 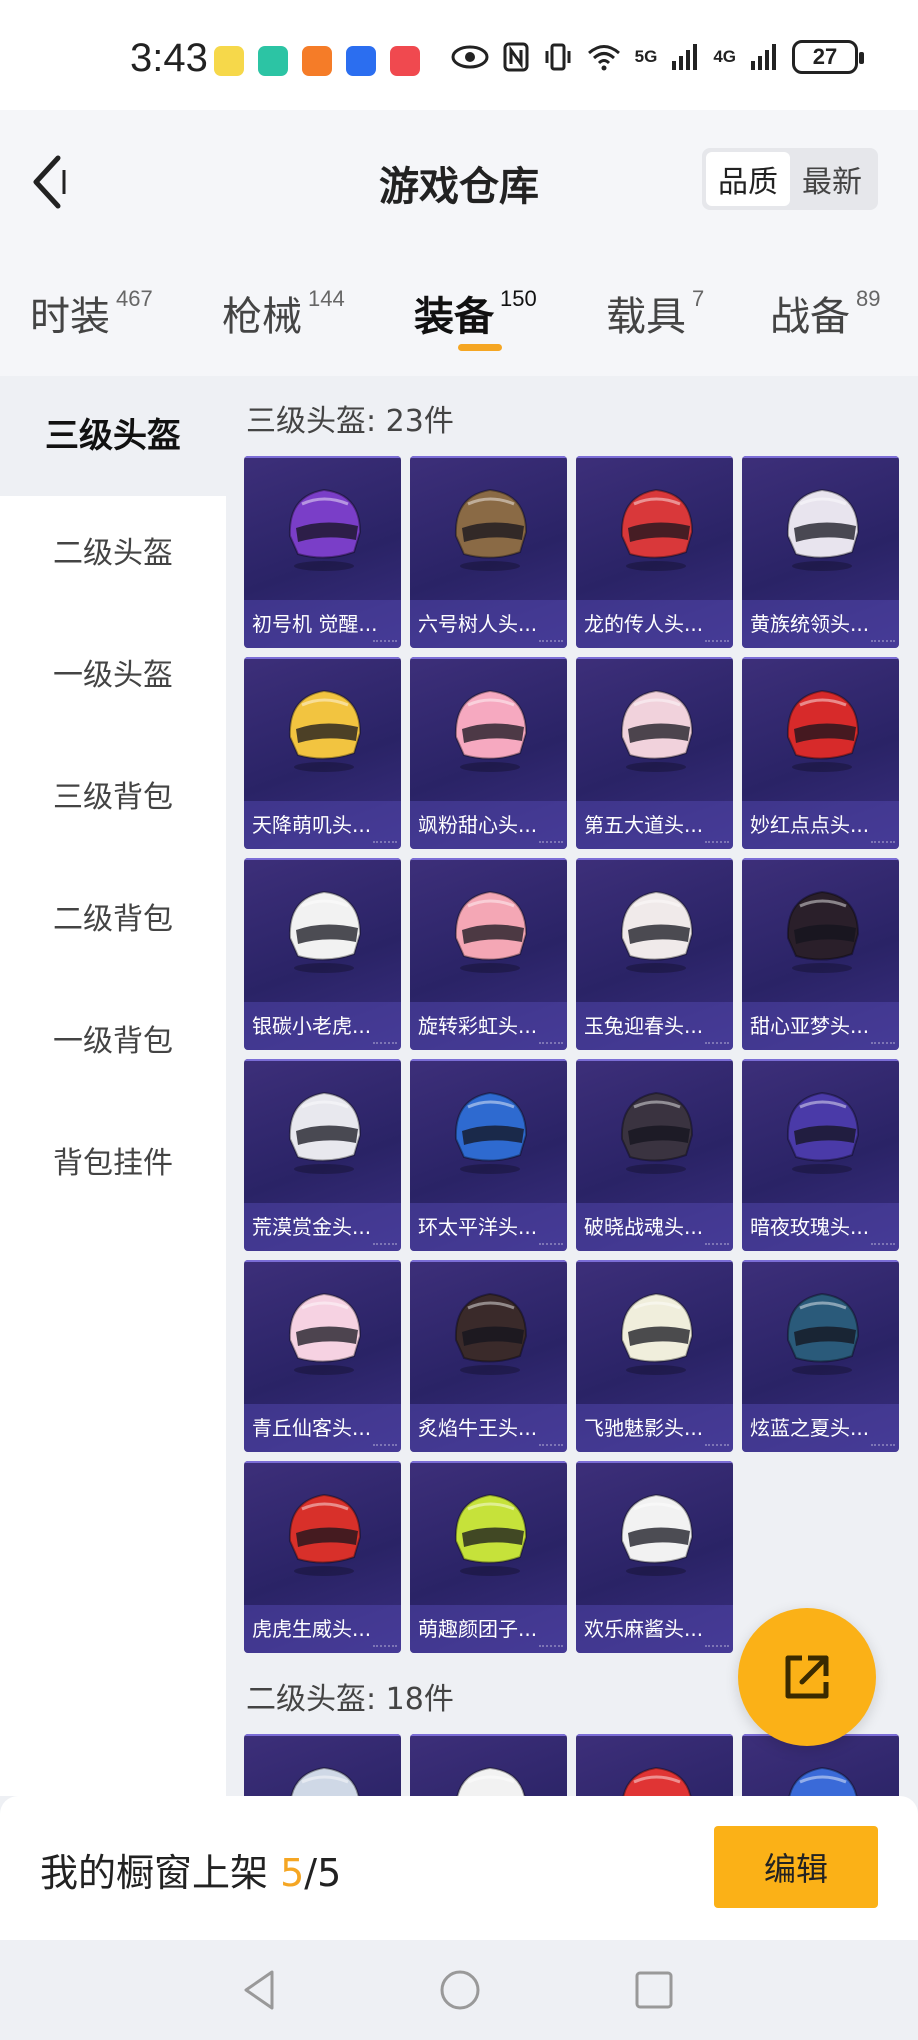 What do you see at coordinates (350, 421) in the screenshot?
I see `section-title: 三级头盔: 23件` at bounding box center [350, 421].